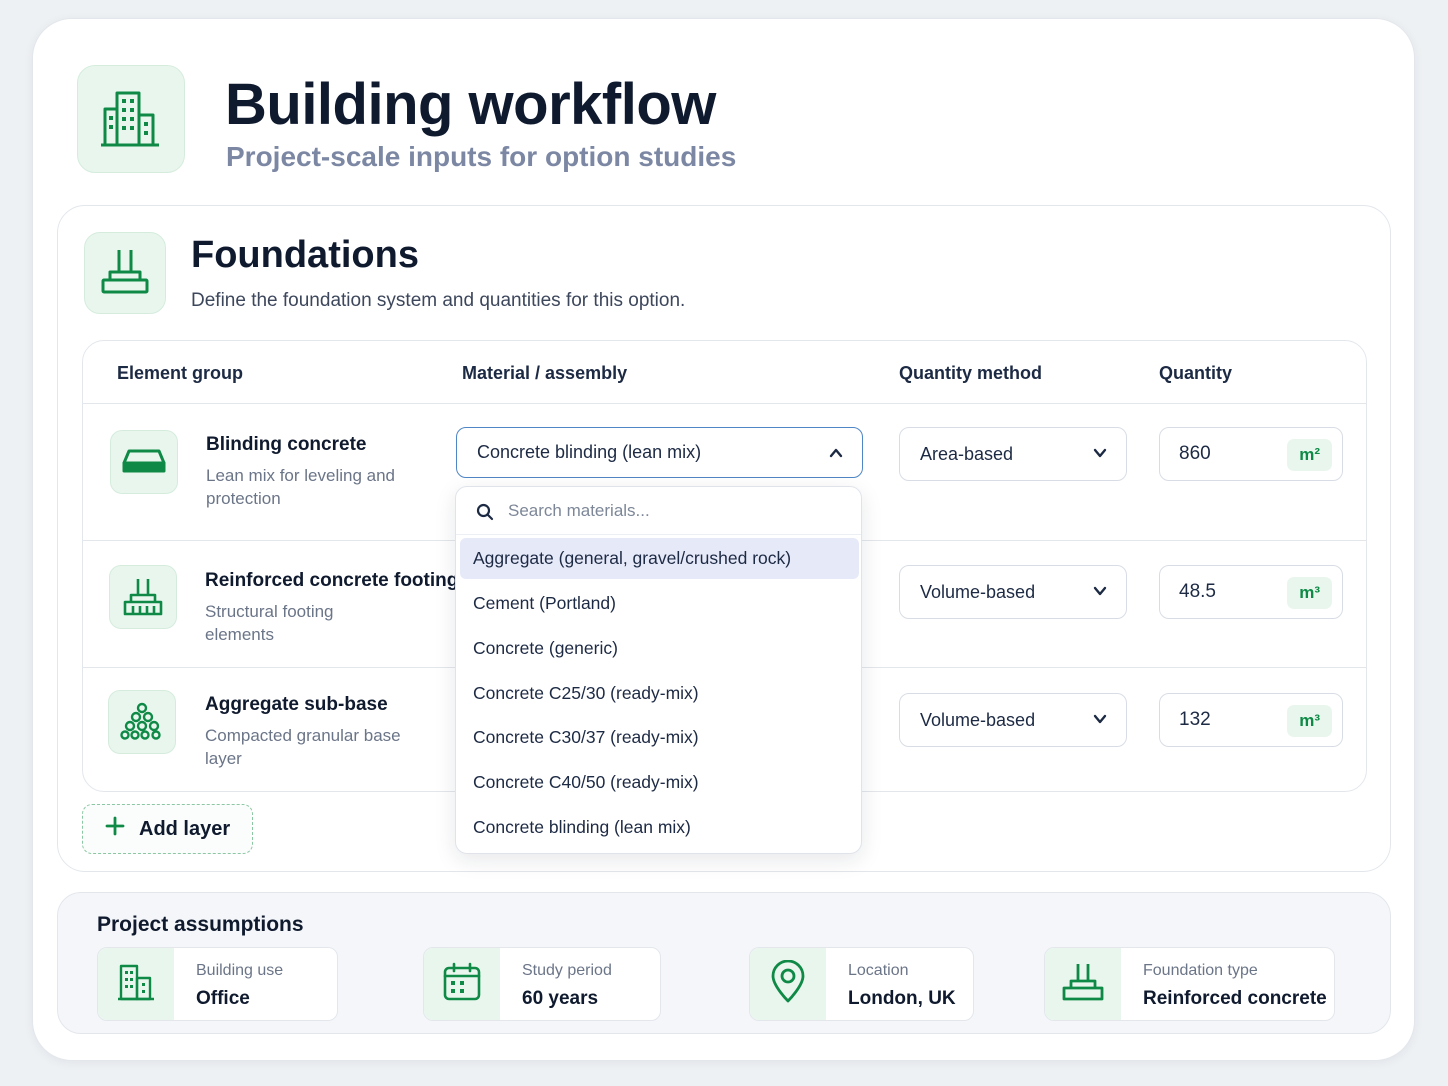 Image resolution: width=1448 pixels, height=1086 pixels. I want to click on assumption-foundation-type: Foundation type Reinforced concrete, so click(1189, 984).